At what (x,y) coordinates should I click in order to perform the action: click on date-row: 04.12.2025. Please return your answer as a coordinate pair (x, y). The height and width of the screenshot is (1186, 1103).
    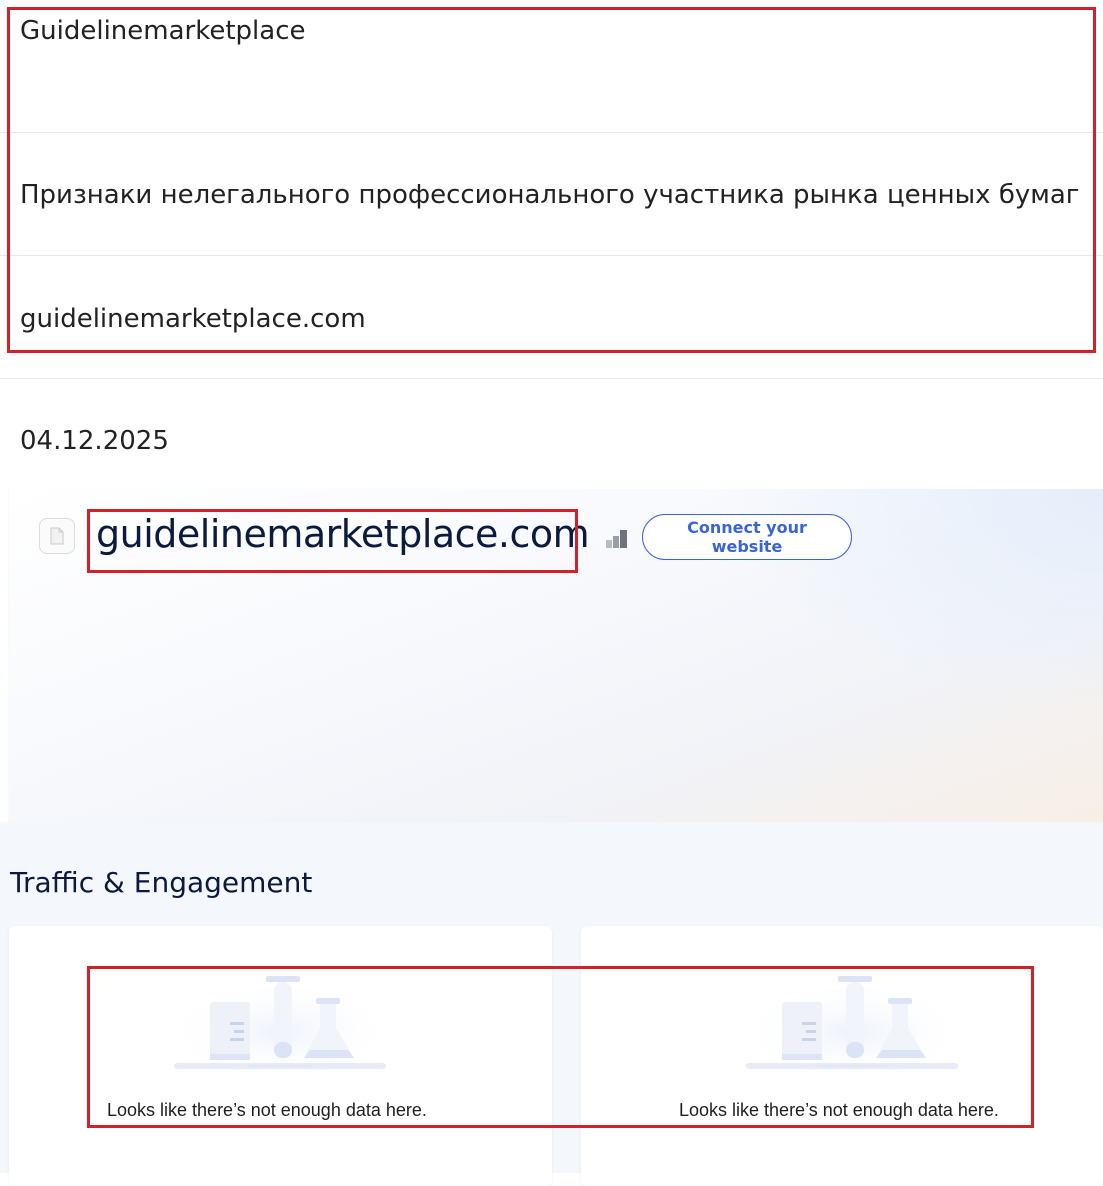
    Looking at the image, I should click on (94, 441).